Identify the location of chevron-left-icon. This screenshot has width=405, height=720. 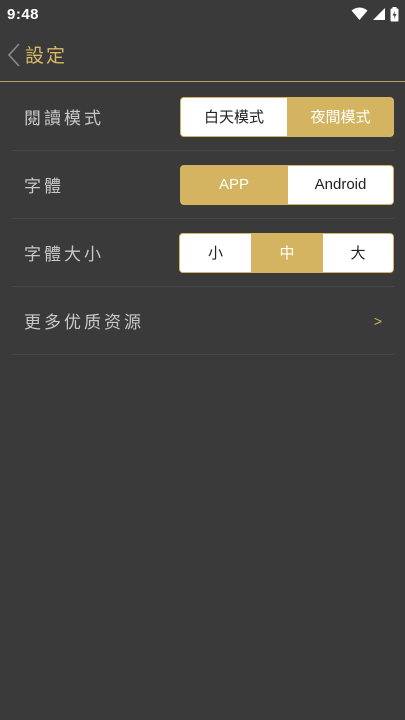
(13, 54).